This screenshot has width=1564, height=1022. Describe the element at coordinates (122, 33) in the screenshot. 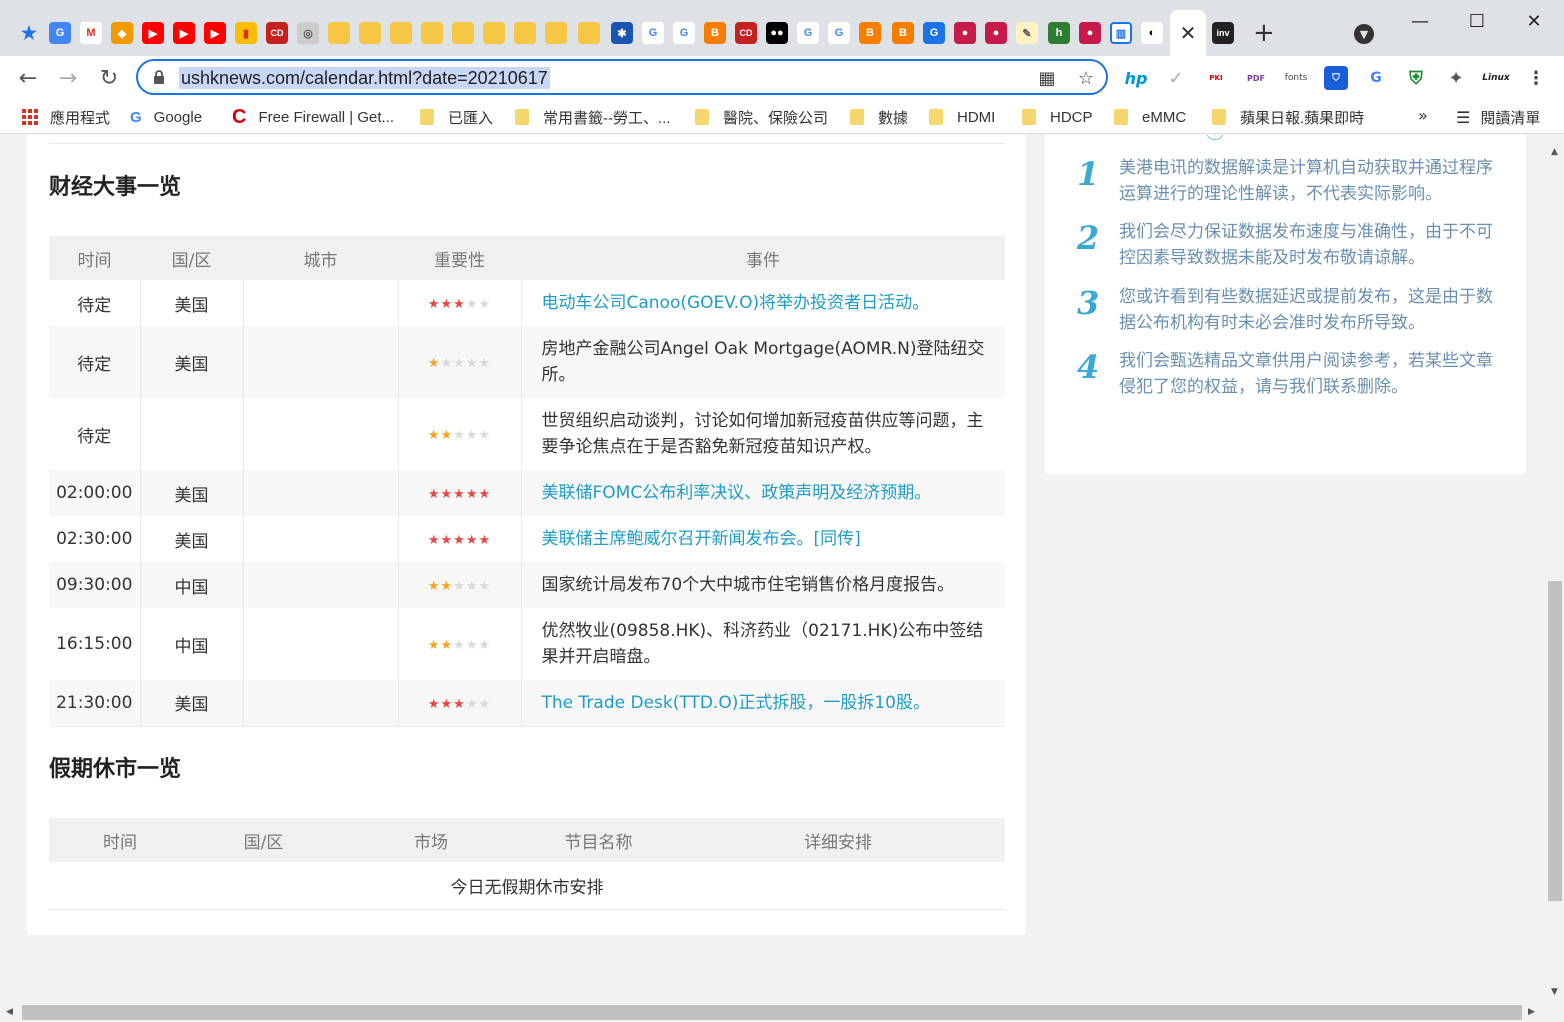

I see `tab-icon: ◆` at that location.